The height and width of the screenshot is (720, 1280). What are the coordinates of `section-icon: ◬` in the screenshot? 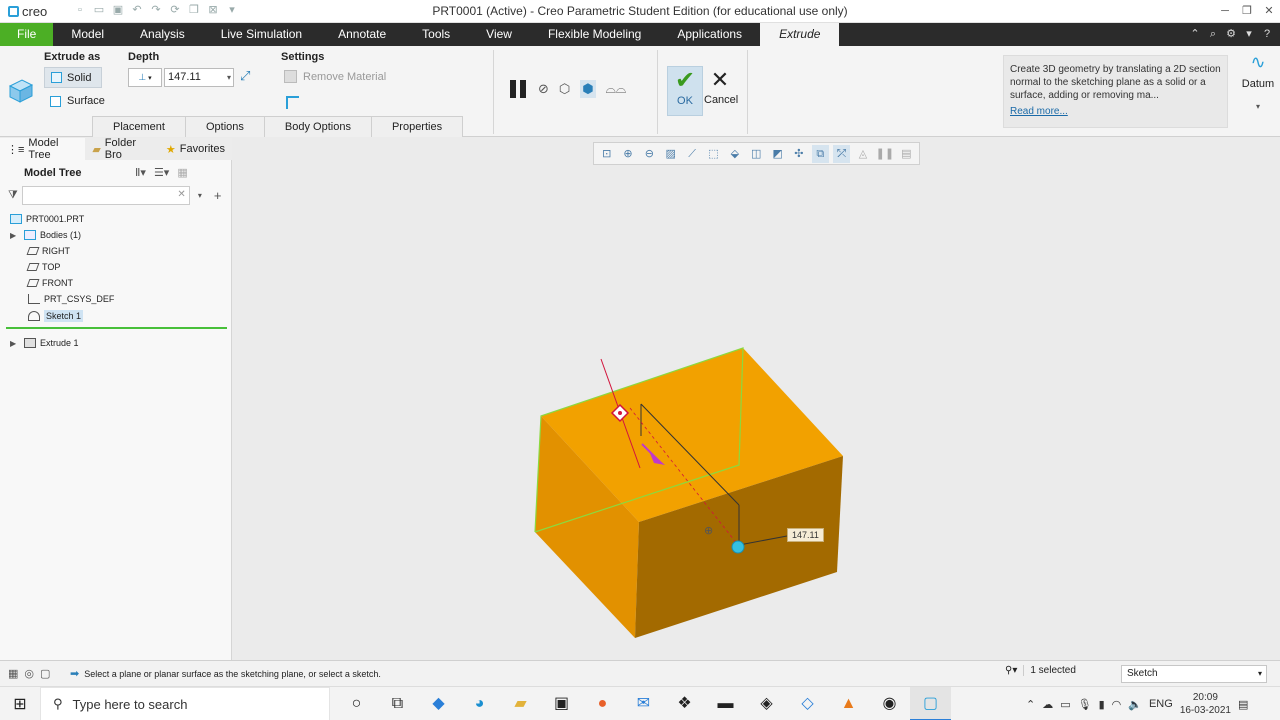 It's located at (862, 154).